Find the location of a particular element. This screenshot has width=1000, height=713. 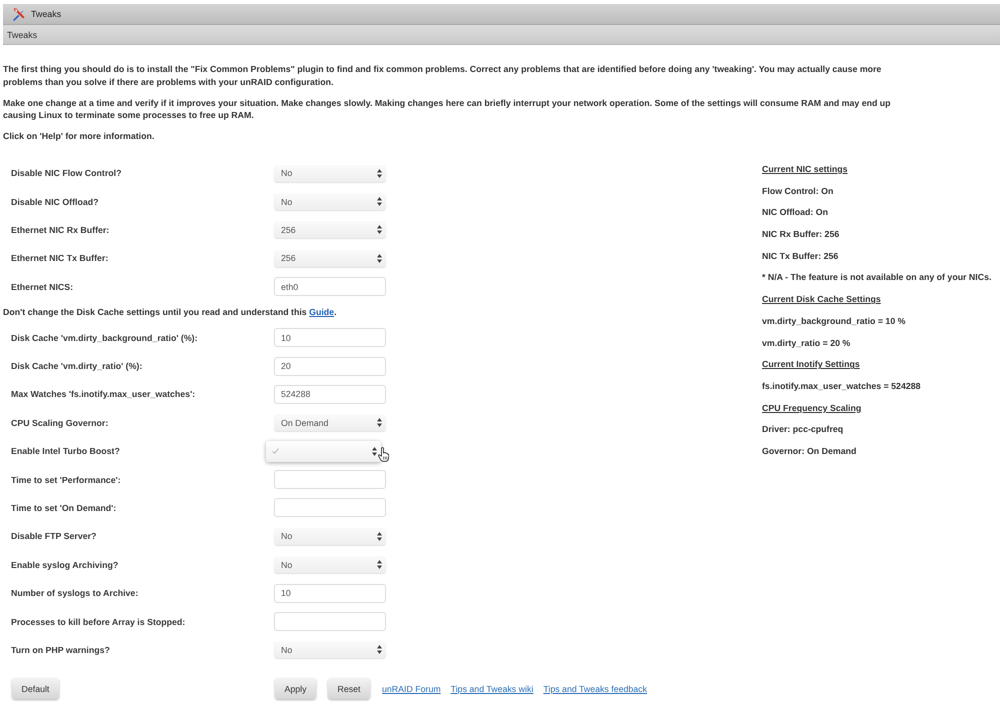

window-title: Tweaks is located at coordinates (46, 14).